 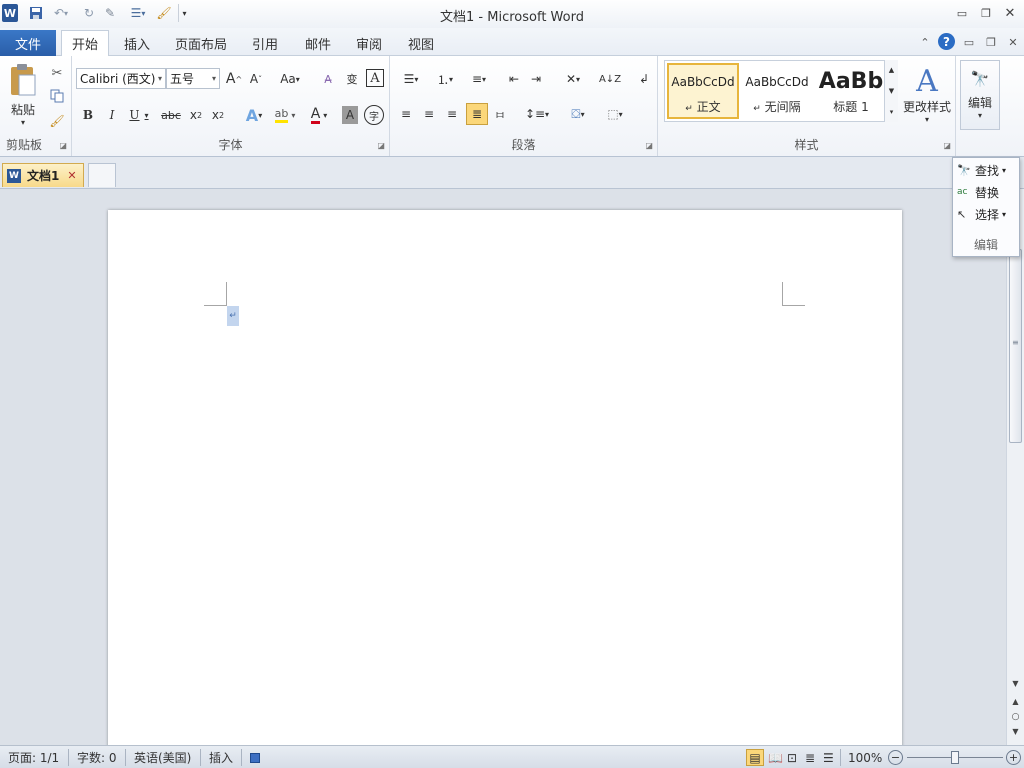 I want to click on doc-close-icon: ✕, so click(x=1013, y=42).